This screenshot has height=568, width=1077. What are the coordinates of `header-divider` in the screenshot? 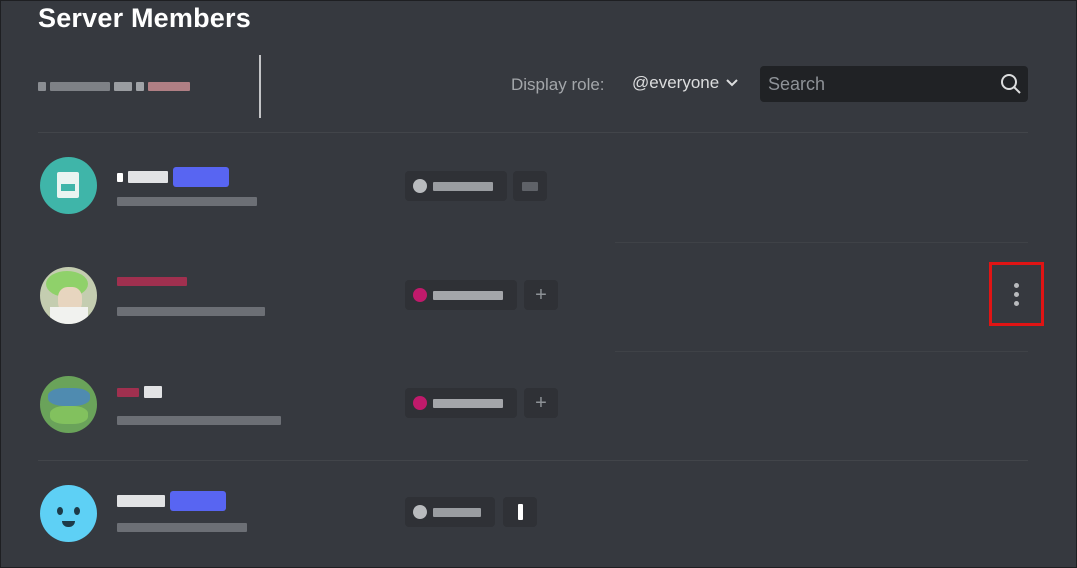 It's located at (260, 86).